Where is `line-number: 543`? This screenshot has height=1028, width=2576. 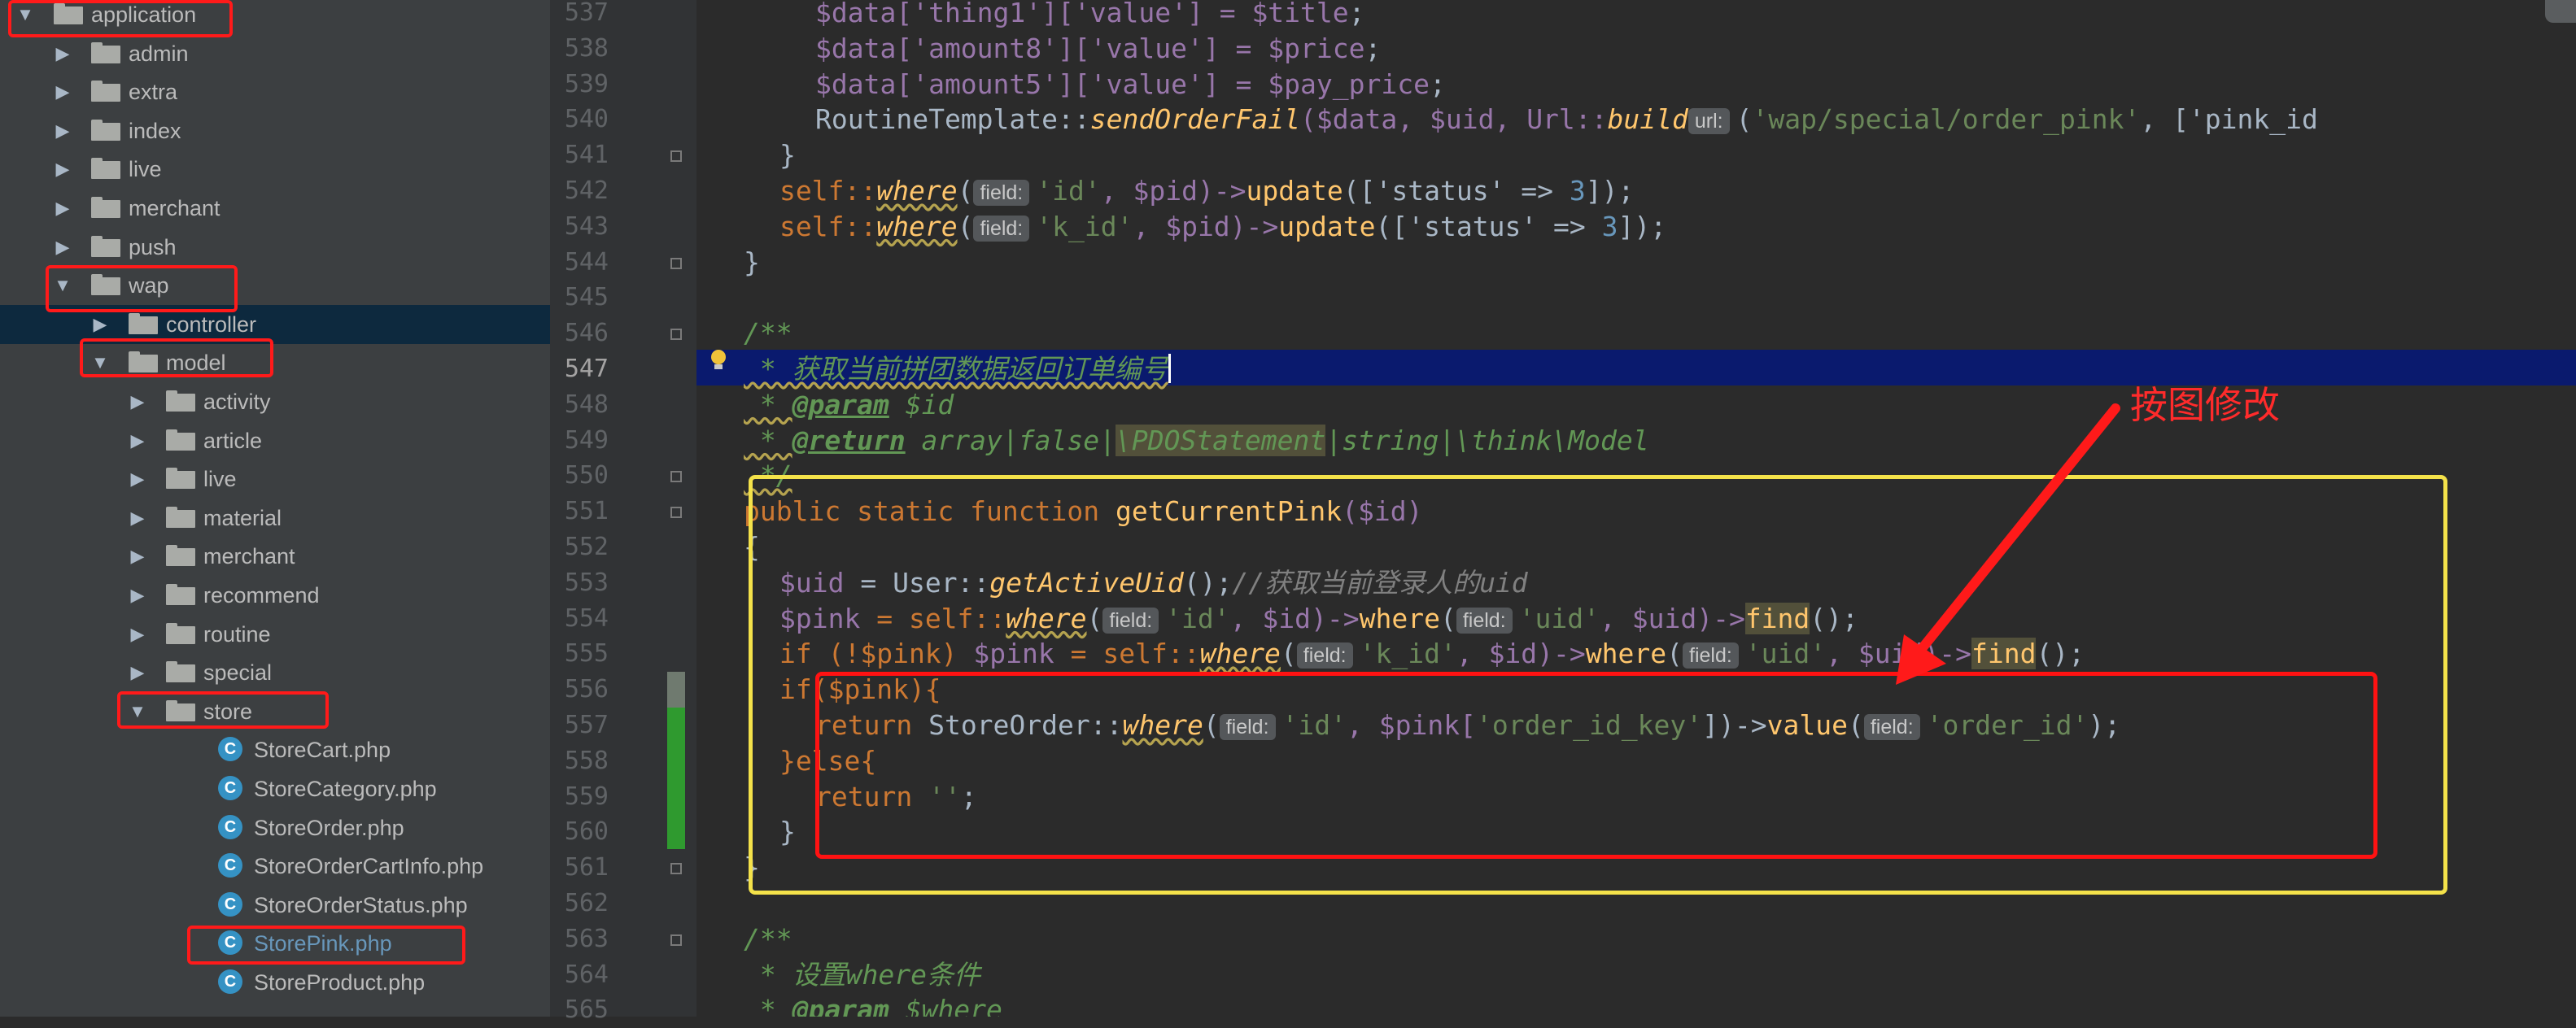
line-number: 543 is located at coordinates (579, 227).